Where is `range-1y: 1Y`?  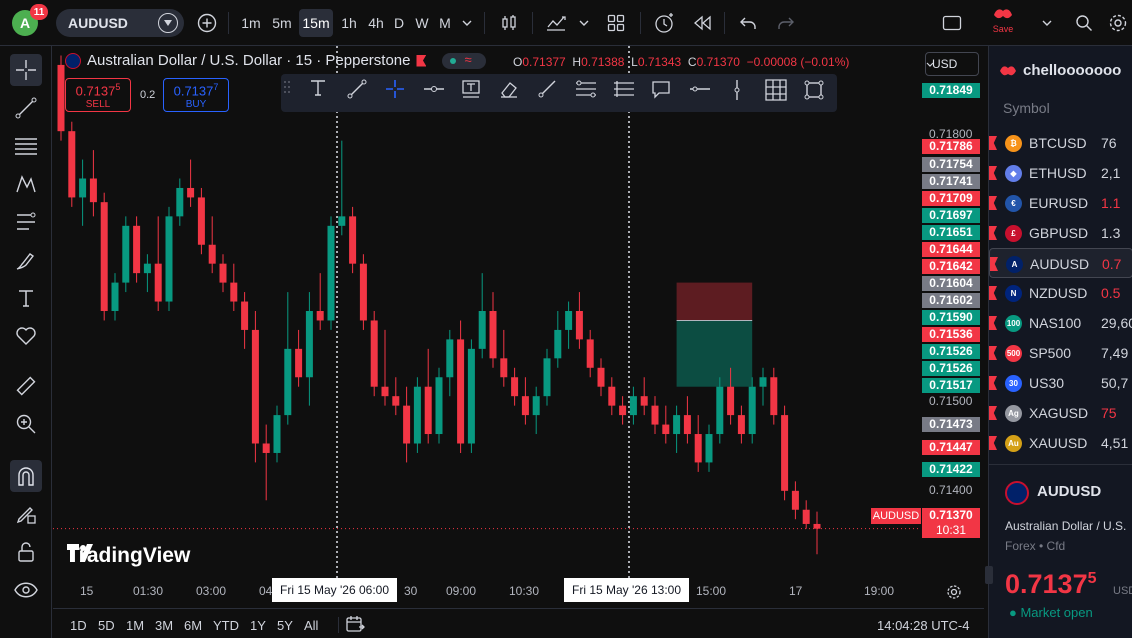
range-1y: 1Y is located at coordinates (258, 625).